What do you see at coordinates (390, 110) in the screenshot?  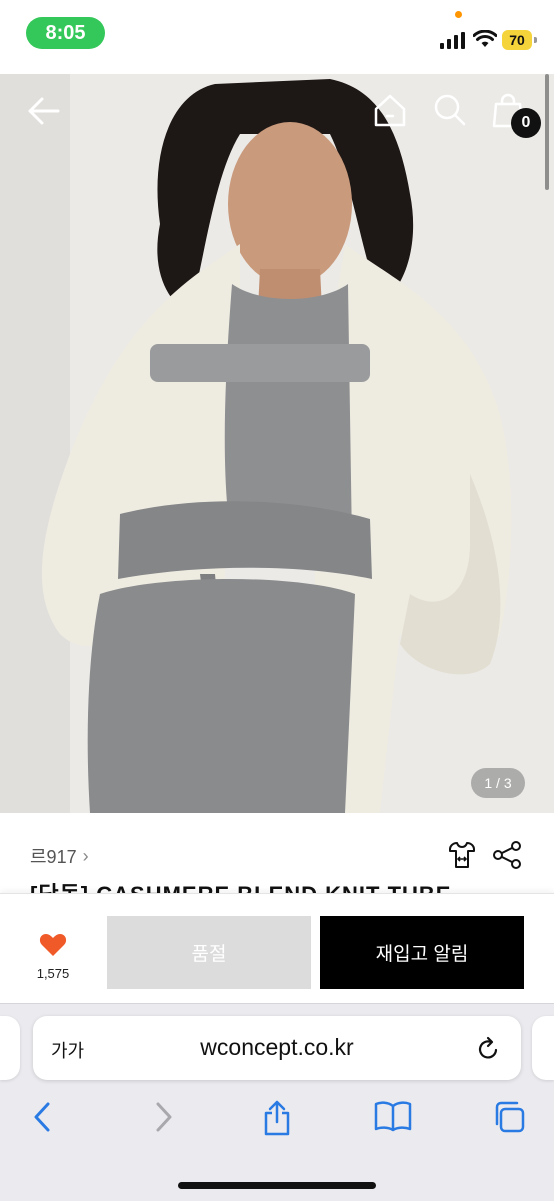 I see `home-icon` at bounding box center [390, 110].